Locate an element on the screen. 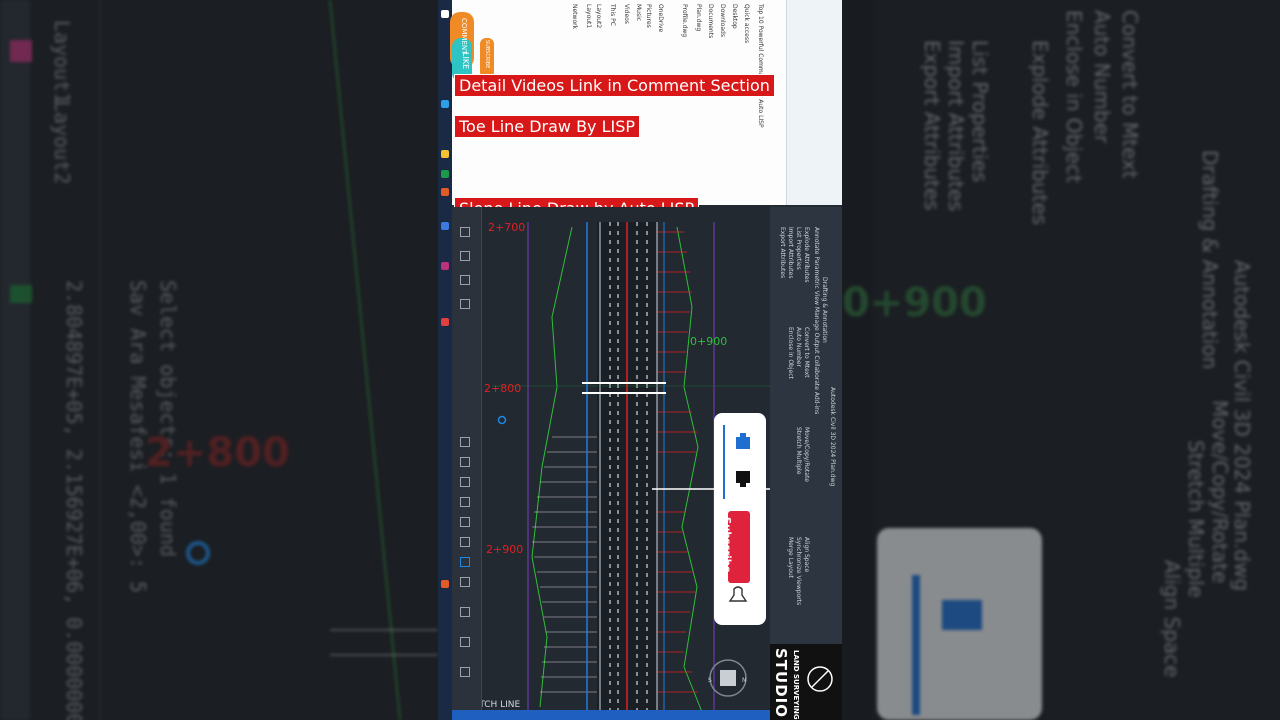 This screenshot has width=1280, height=720. cad-left-toolbar is located at coordinates (467, 463).